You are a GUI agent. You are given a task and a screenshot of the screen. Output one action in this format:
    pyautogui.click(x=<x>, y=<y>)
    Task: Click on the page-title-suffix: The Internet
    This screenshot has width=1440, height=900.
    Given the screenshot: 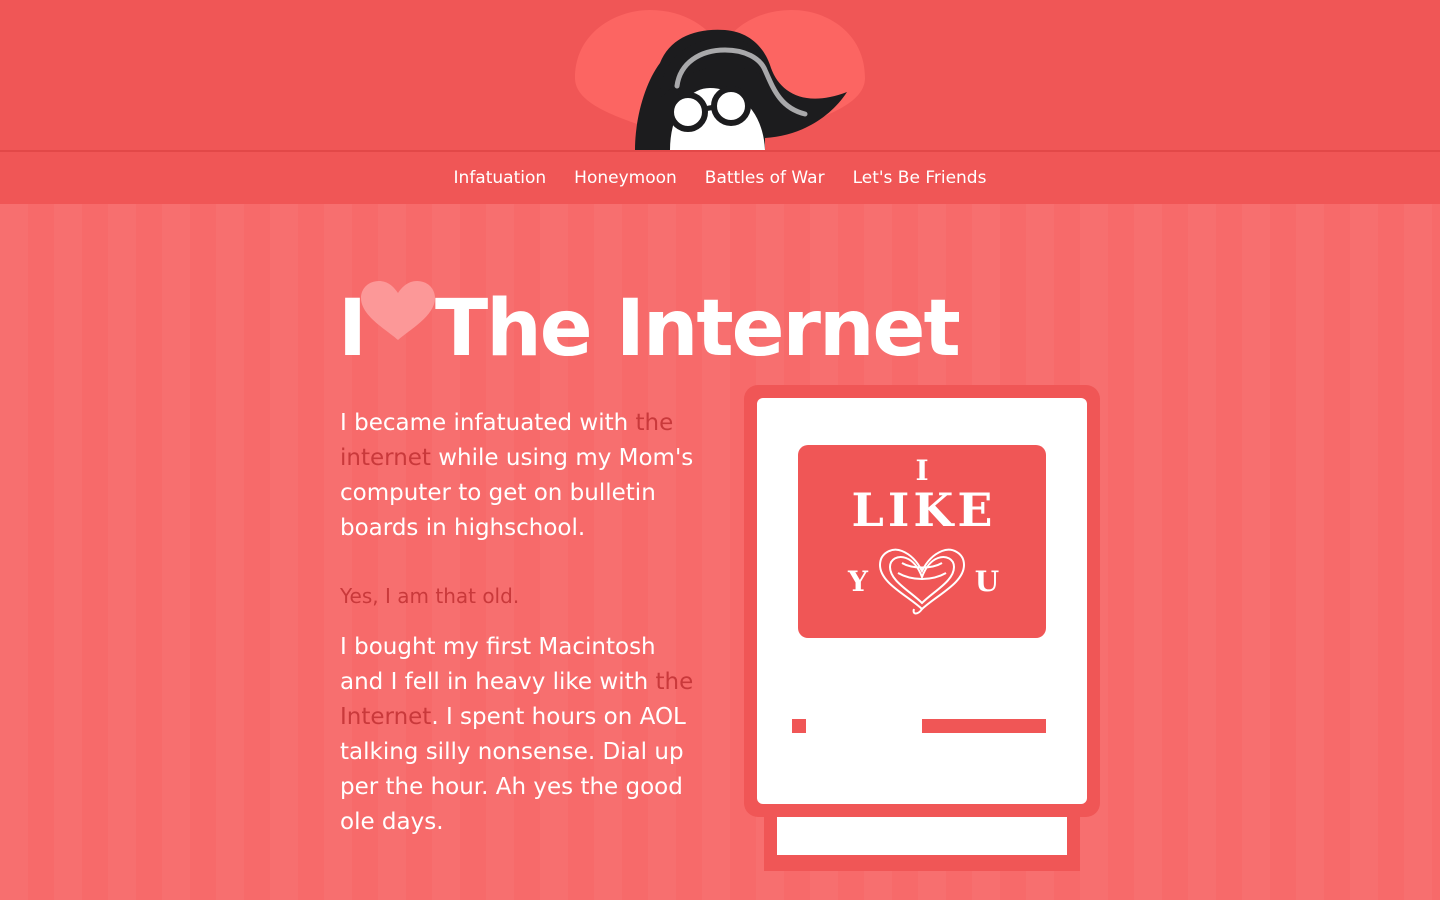 What is the action you would take?
    pyautogui.click(x=698, y=329)
    